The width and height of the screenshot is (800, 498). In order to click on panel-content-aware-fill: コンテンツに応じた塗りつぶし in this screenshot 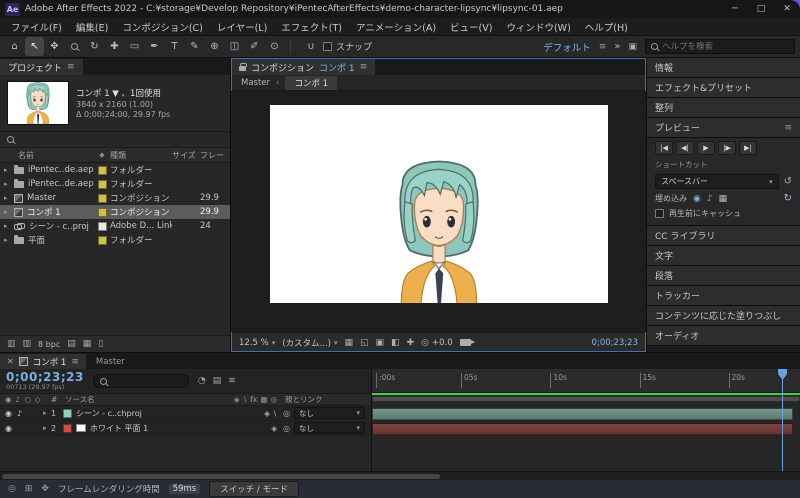, I will do `click(723, 315)`.